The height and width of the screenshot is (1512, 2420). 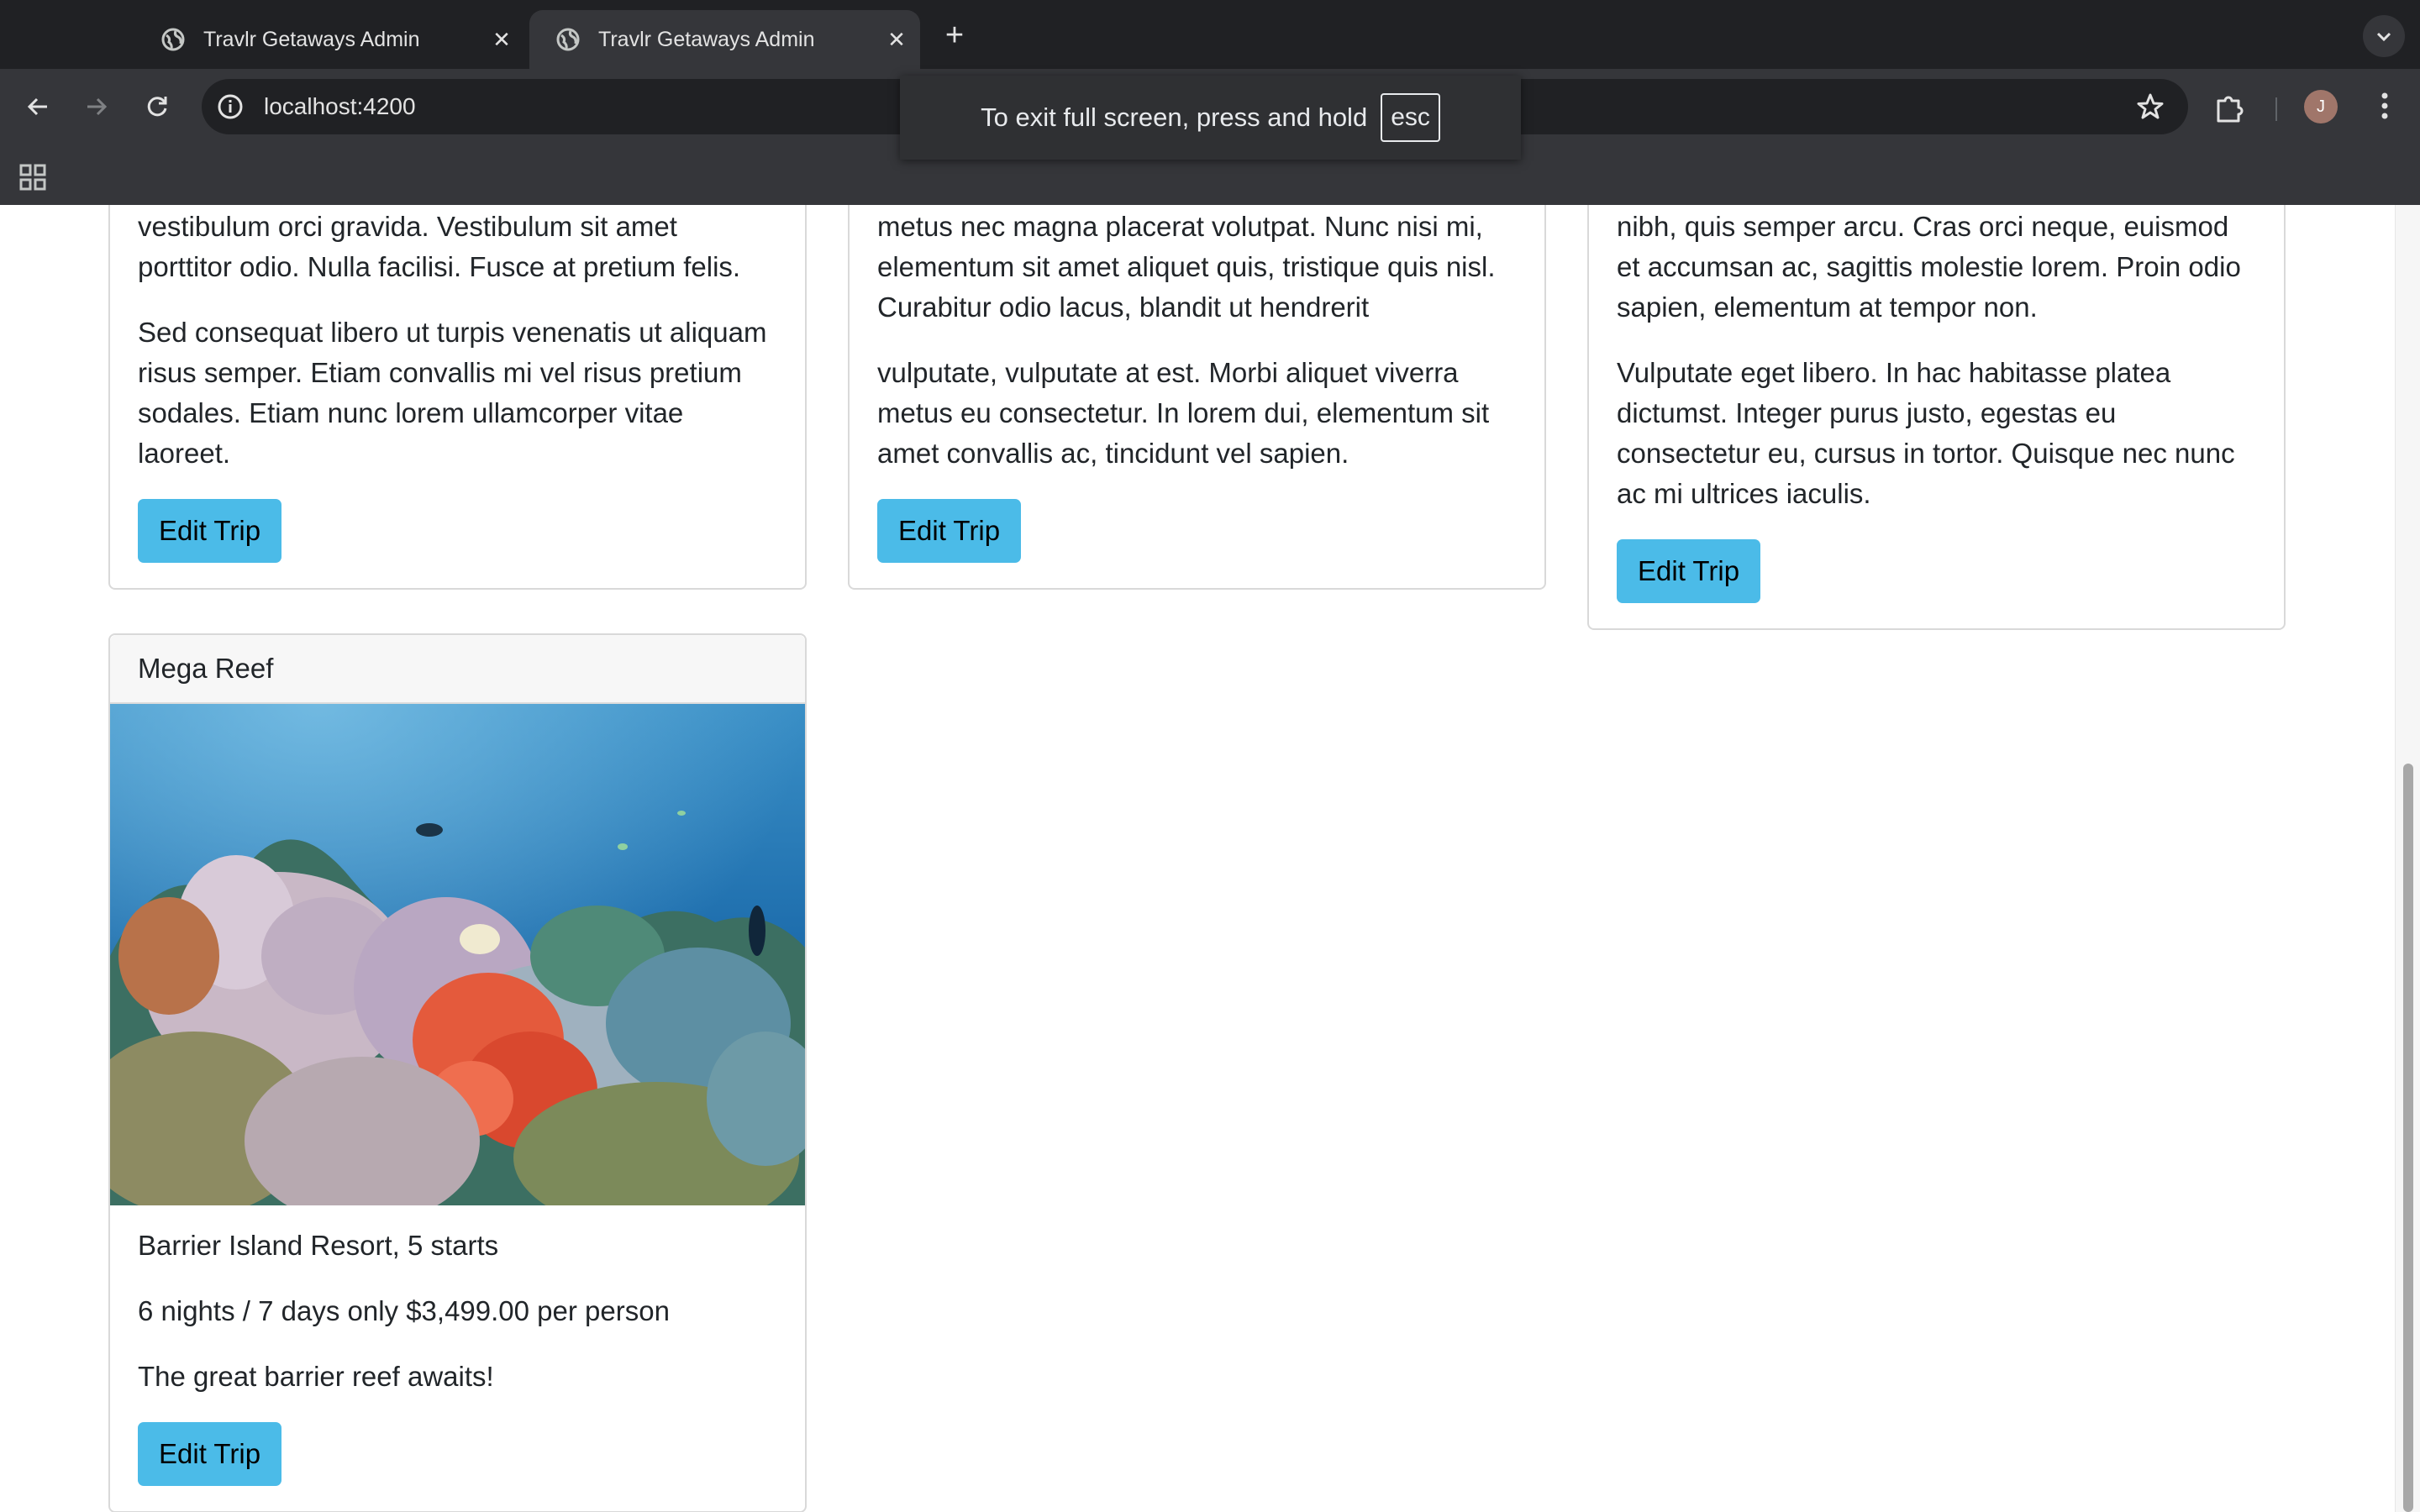 What do you see at coordinates (2321, 106) in the screenshot?
I see `profile-avatar: J` at bounding box center [2321, 106].